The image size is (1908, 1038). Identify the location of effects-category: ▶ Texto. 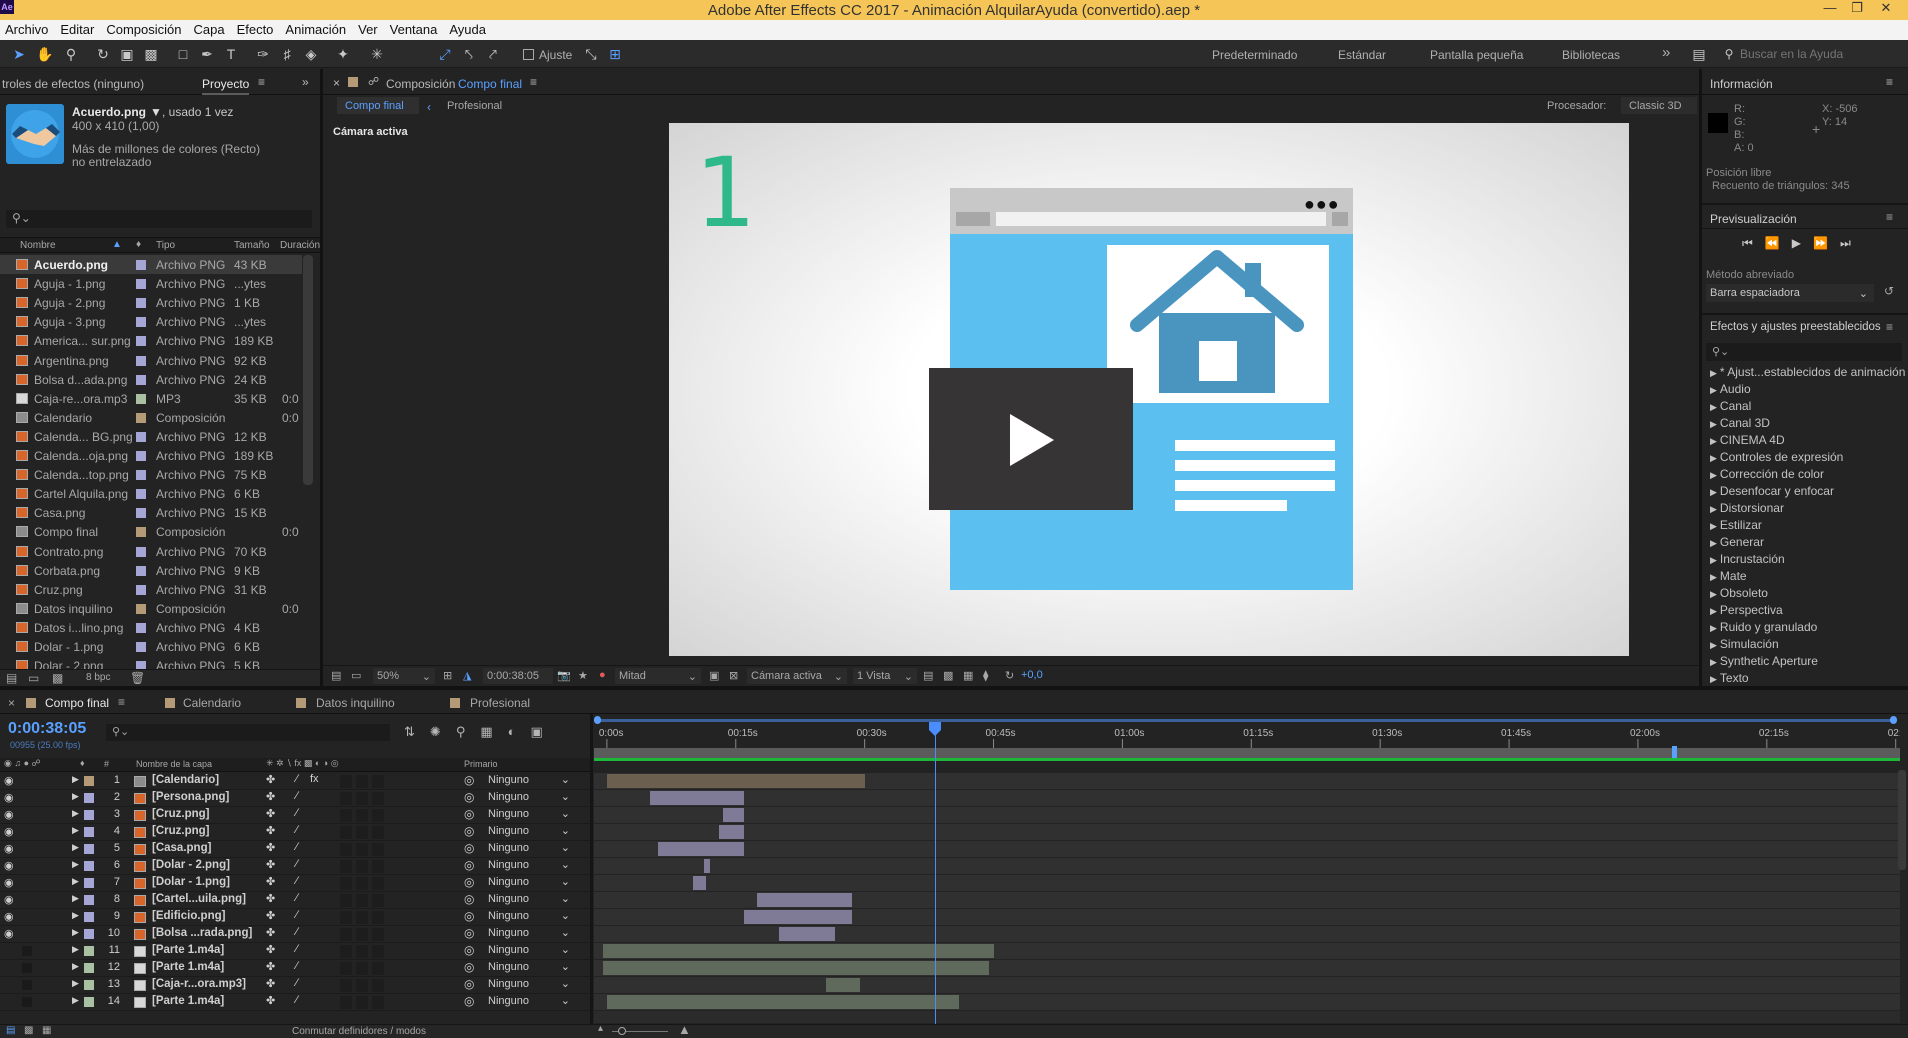
(1805, 678).